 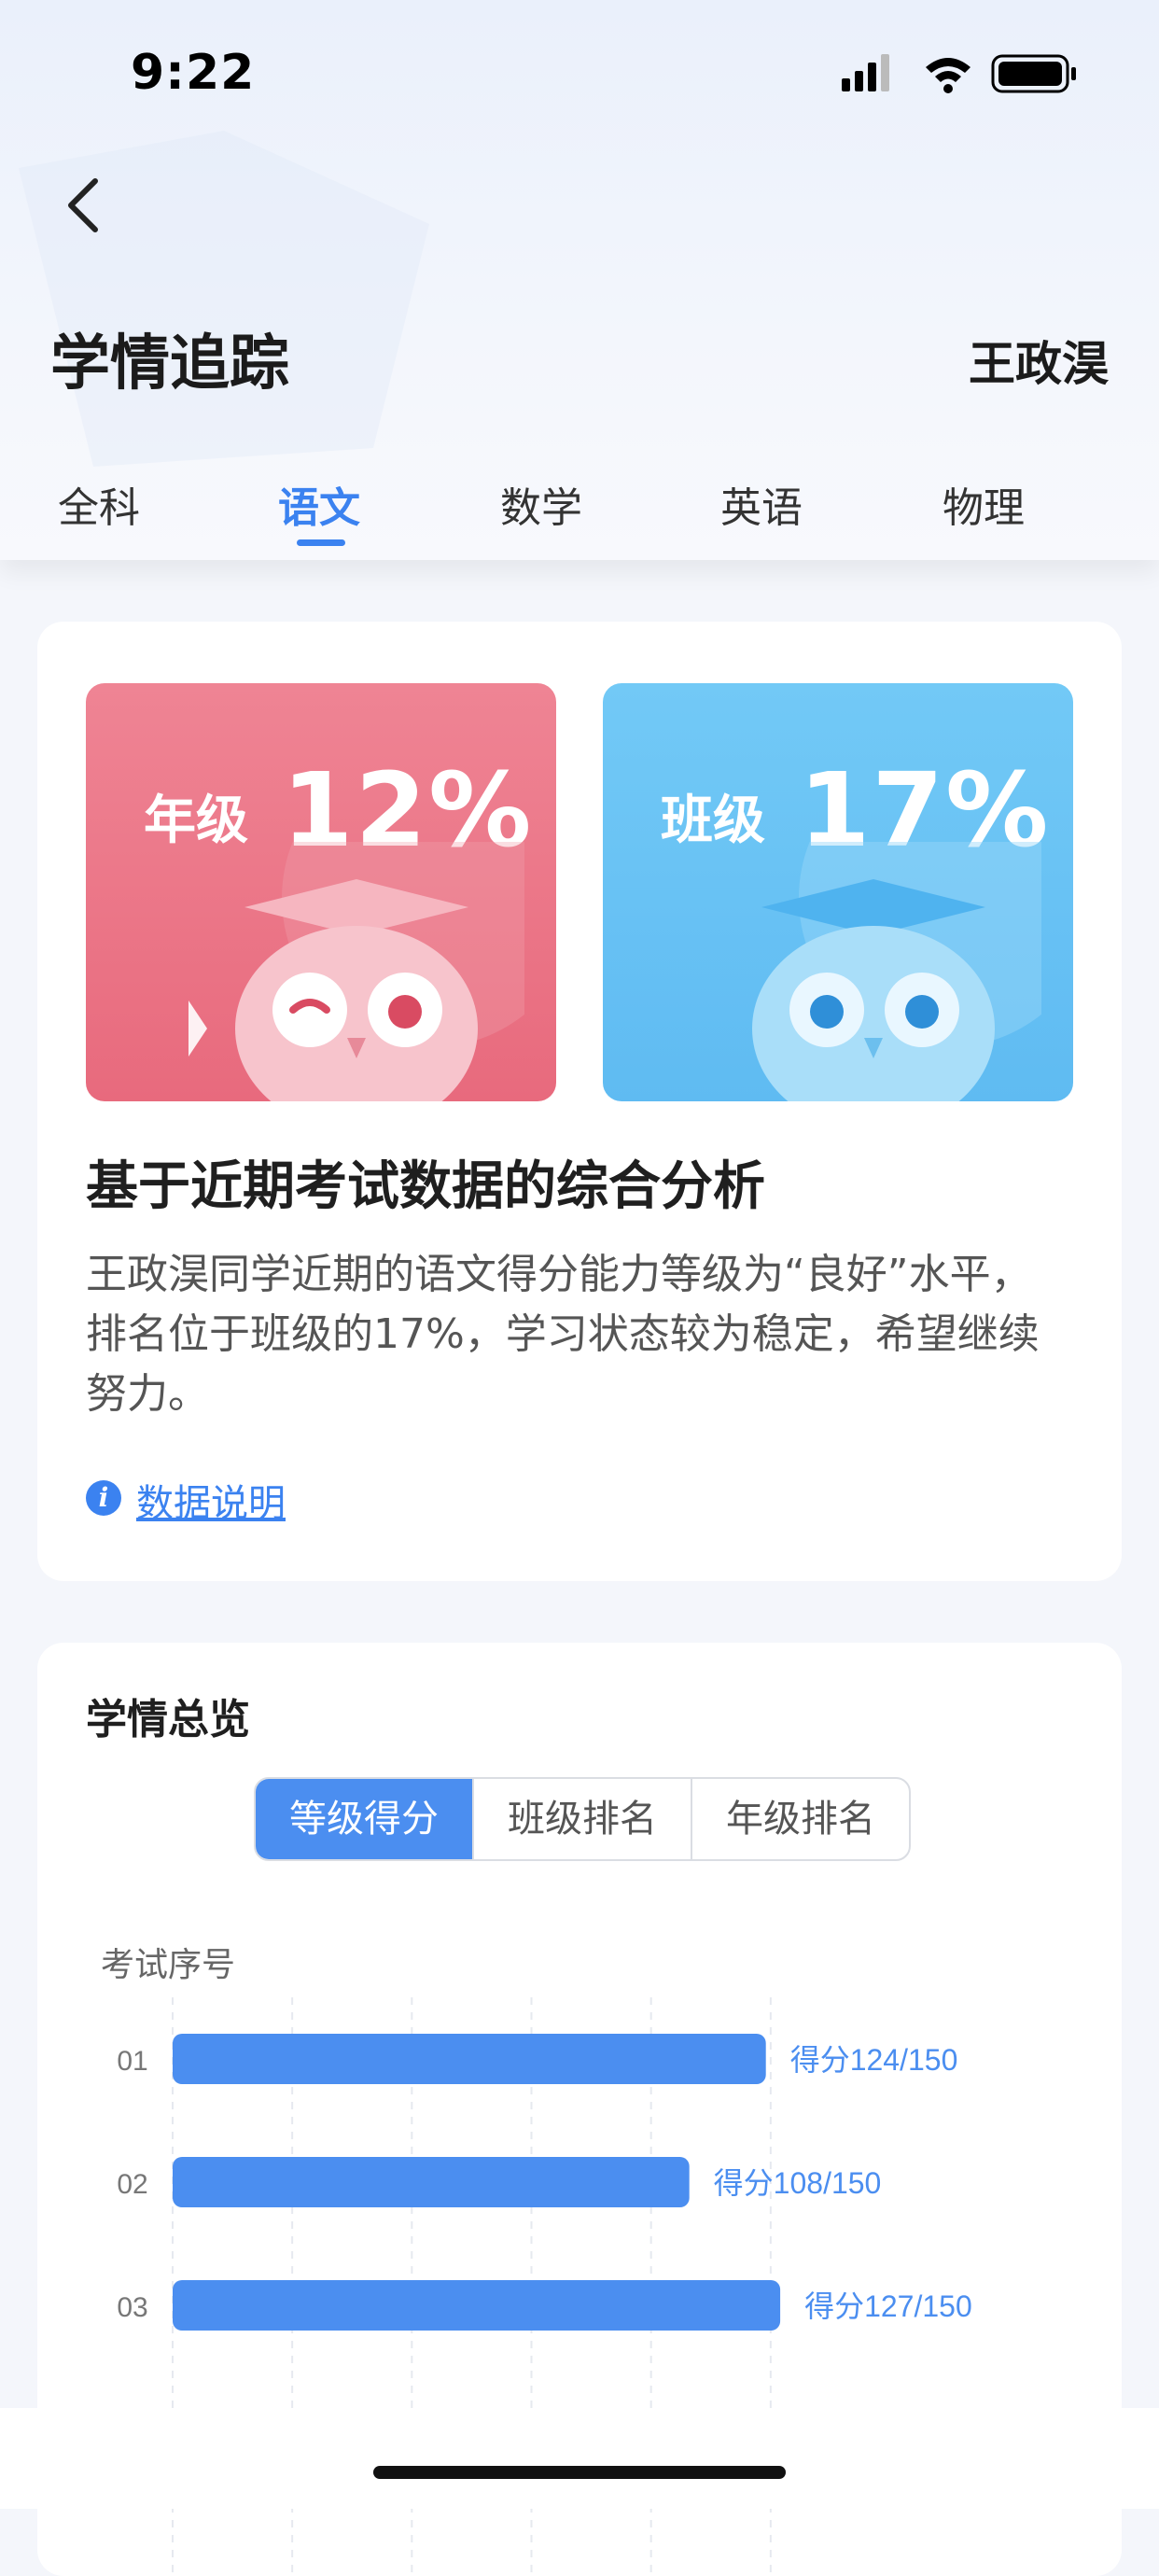 I want to click on tab-chinese-label: 语文, so click(x=319, y=508).